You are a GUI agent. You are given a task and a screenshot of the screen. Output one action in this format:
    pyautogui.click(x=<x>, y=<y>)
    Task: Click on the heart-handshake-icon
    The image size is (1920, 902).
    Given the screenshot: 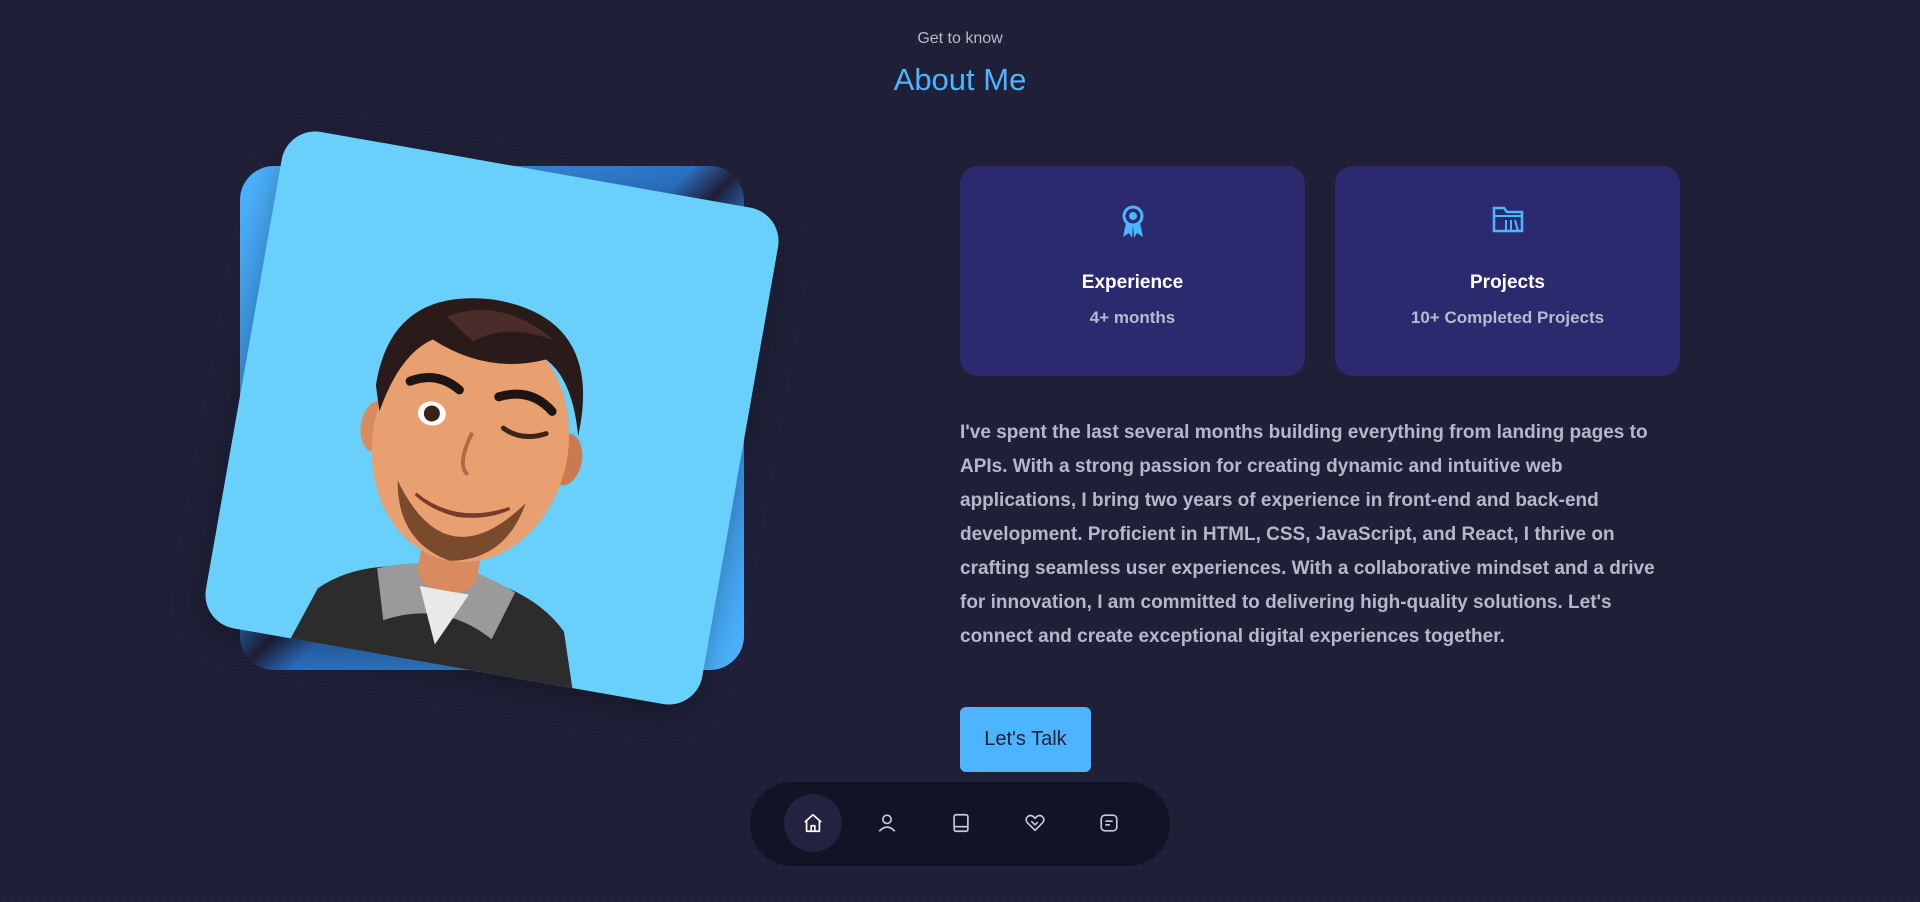 What is the action you would take?
    pyautogui.click(x=1035, y=823)
    